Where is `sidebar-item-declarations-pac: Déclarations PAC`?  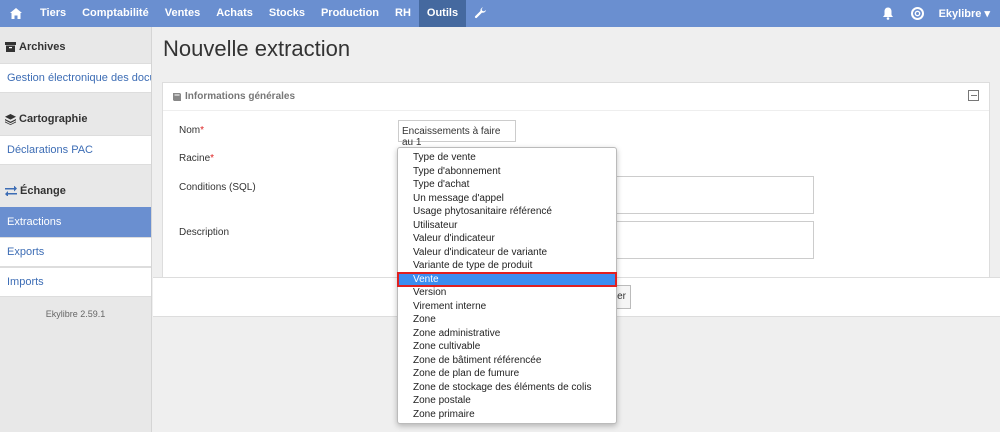 sidebar-item-declarations-pac: Déclarations PAC is located at coordinates (75, 150).